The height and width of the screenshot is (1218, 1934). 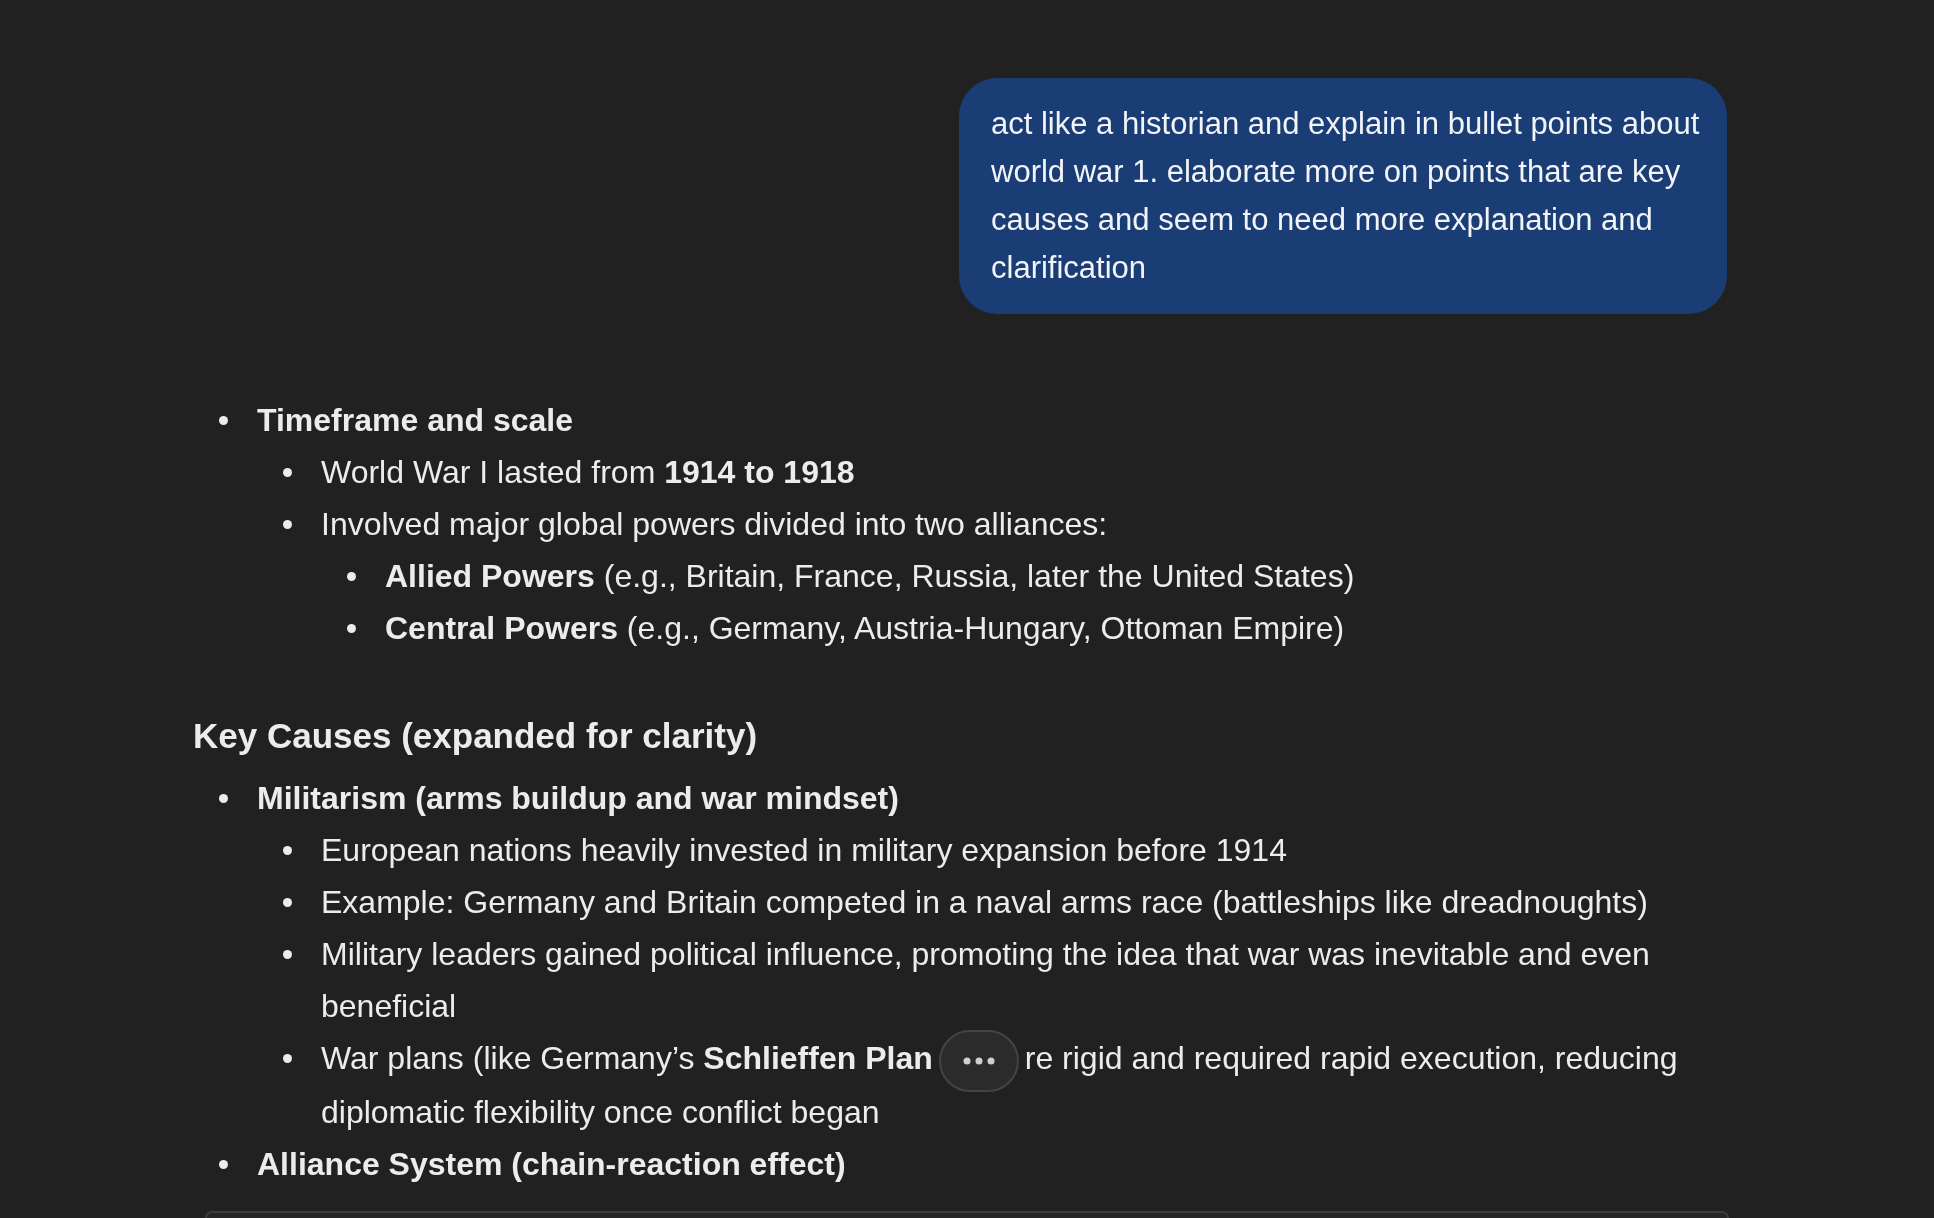 I want to click on list-item-text: Example: Germany and Britain competed in a naval arms race (battleships like dreadnoughts), so click(x=984, y=902).